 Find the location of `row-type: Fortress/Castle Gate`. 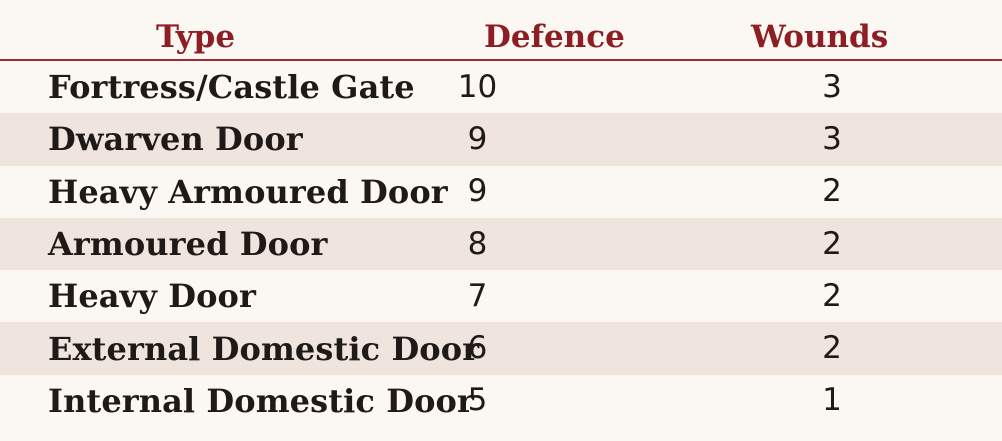

row-type: Fortress/Castle Gate is located at coordinates (231, 87).